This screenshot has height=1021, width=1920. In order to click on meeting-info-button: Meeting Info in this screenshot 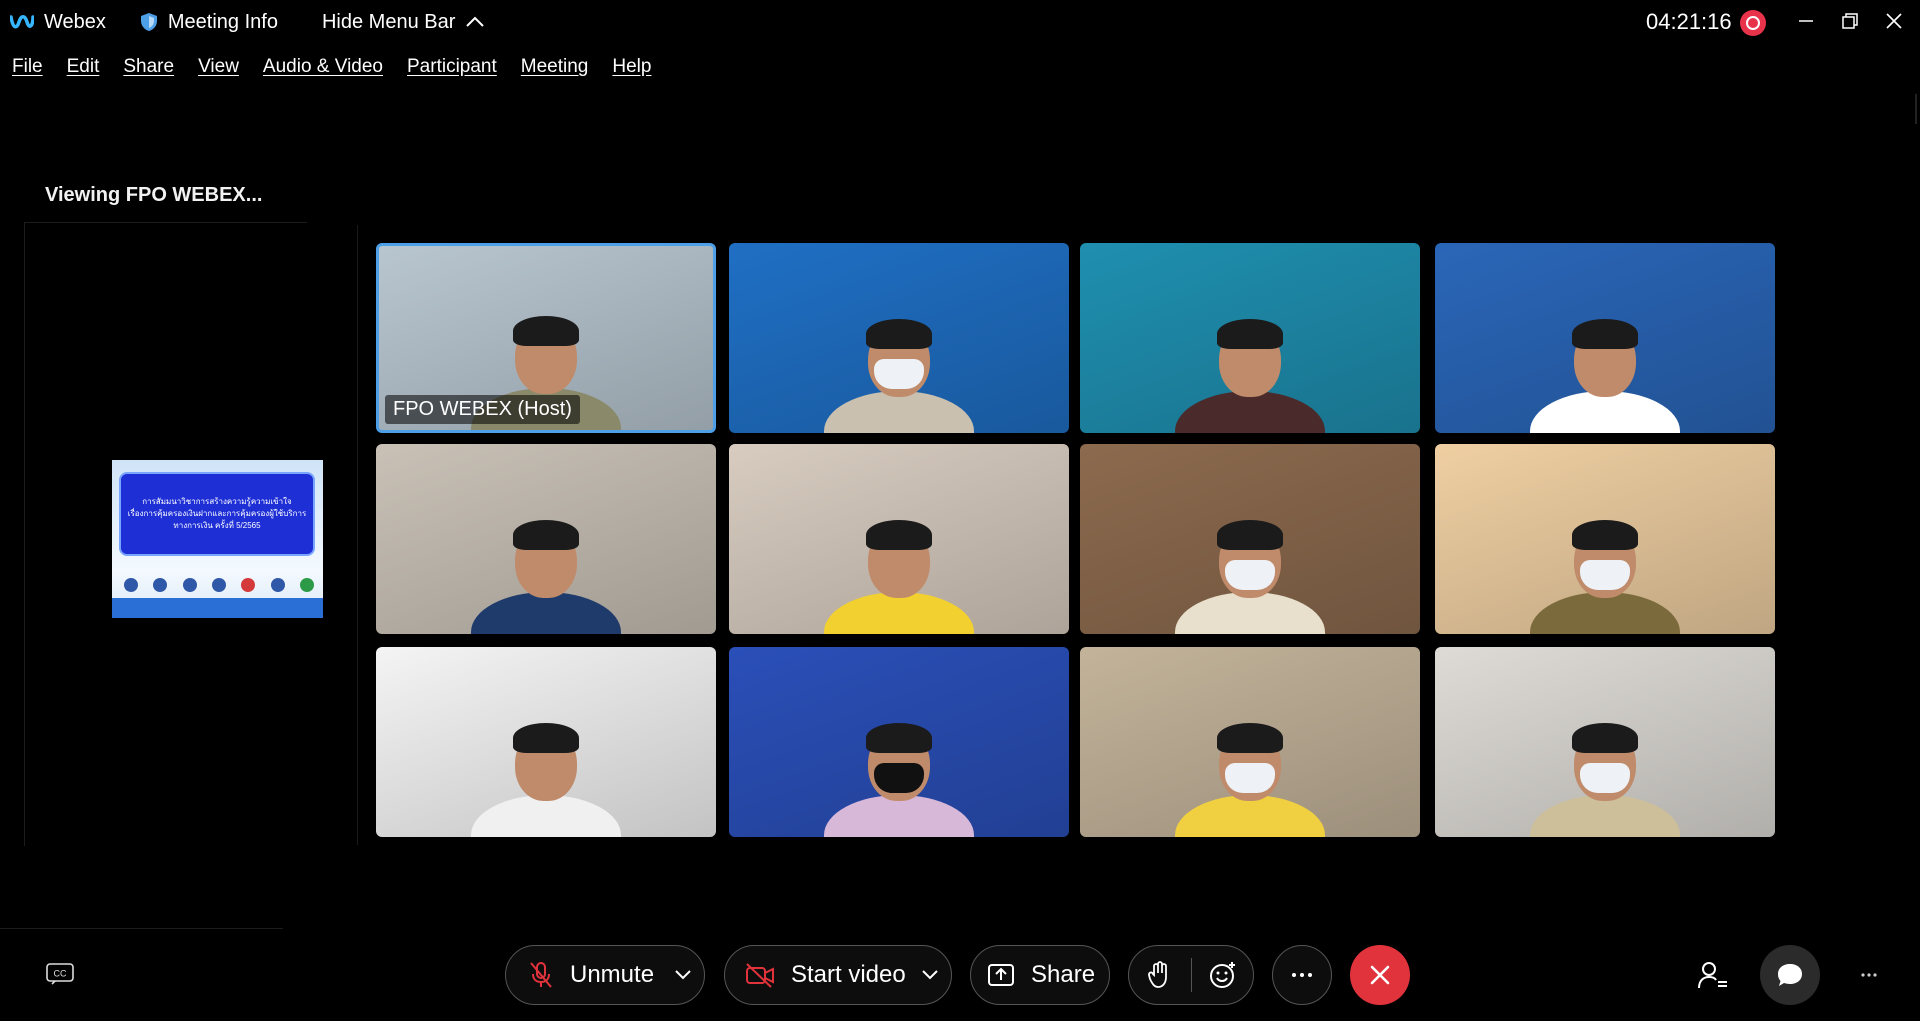, I will do `click(209, 22)`.